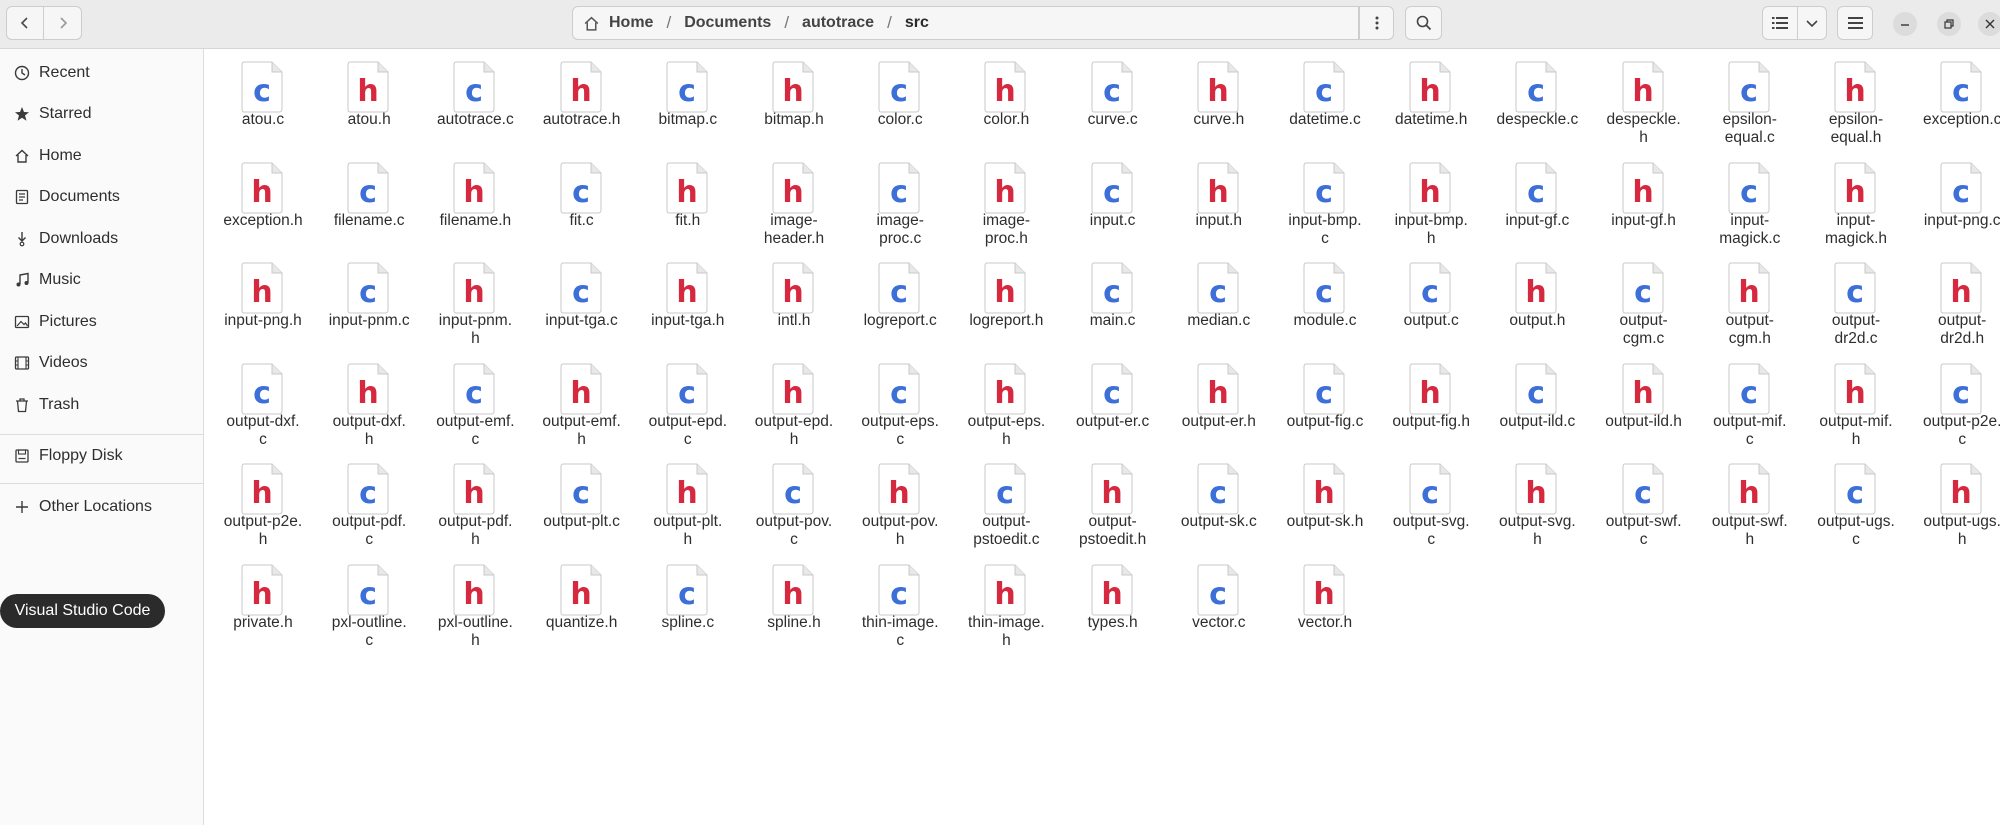 This screenshot has width=2000, height=825. I want to click on sidebar-item-label: Other Locations, so click(95, 506).